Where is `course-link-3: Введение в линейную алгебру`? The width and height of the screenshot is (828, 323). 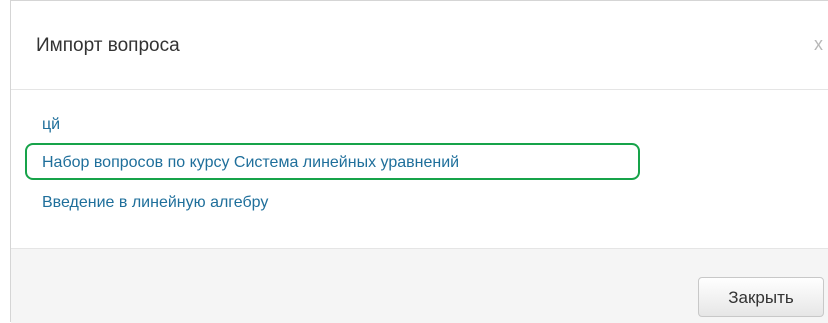
course-link-3: Введение в линейную алгебру is located at coordinates (155, 203).